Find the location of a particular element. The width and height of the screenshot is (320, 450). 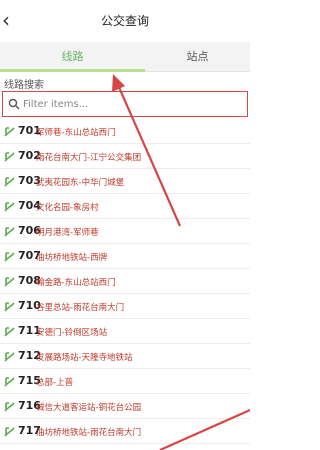

route-name: 诚信大道客运站-铜花台公园 is located at coordinates (89, 408).